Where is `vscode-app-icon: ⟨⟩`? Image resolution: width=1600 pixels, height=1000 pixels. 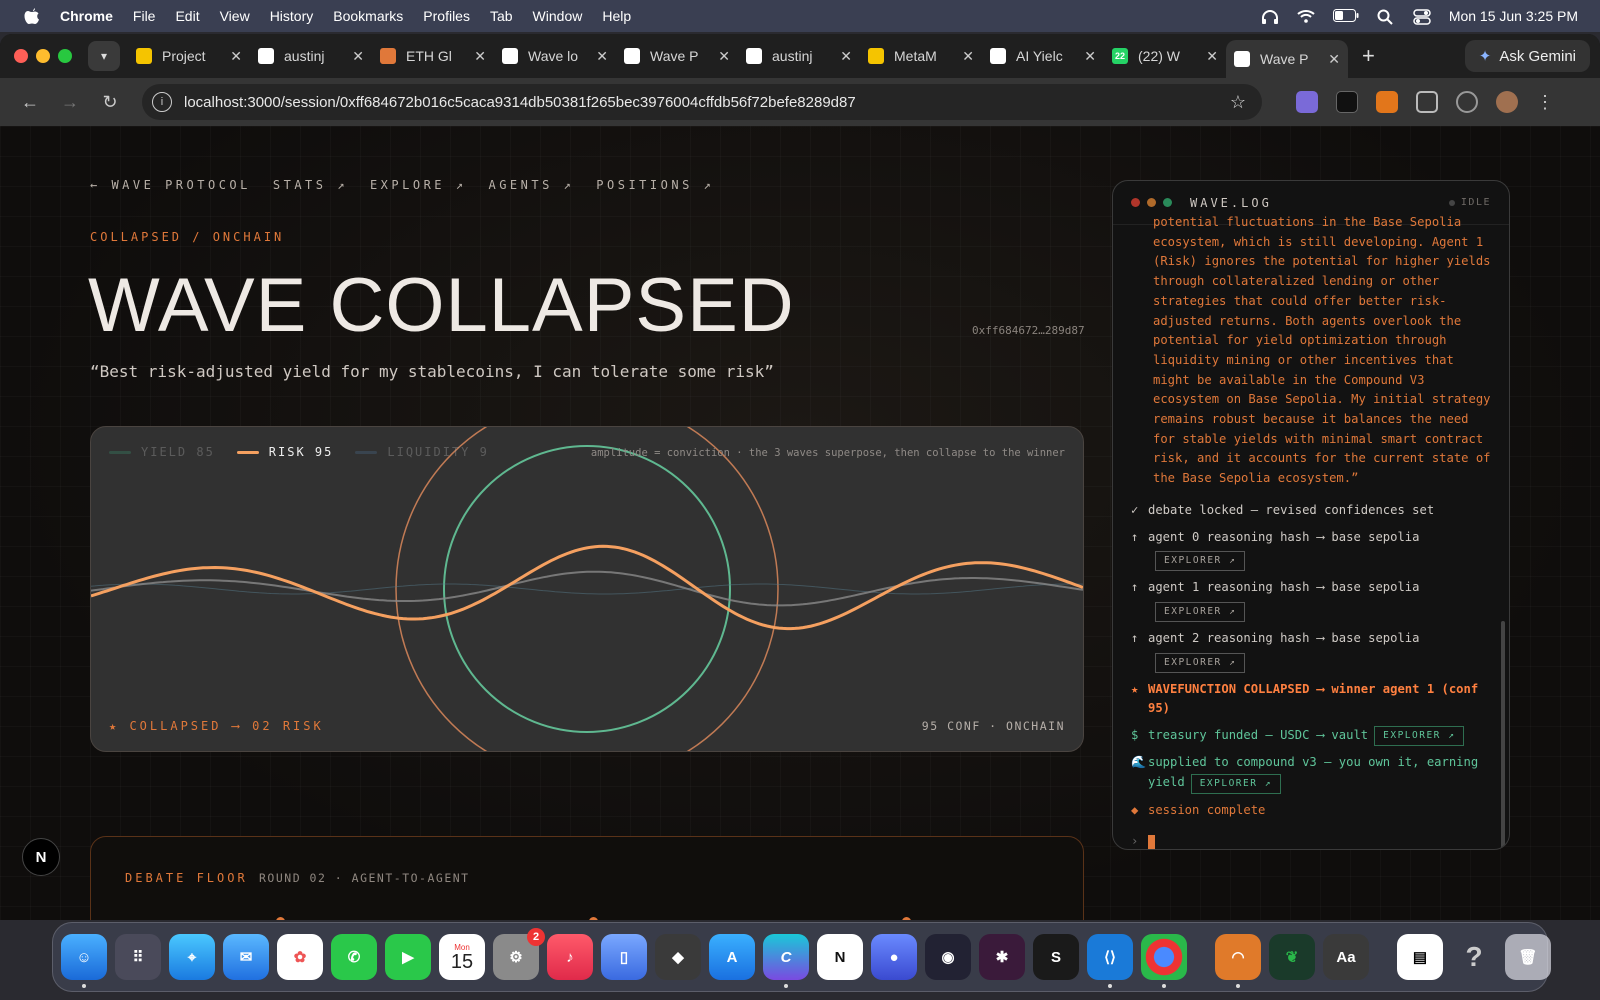
vscode-app-icon: ⟨⟩ is located at coordinates (1110, 961).